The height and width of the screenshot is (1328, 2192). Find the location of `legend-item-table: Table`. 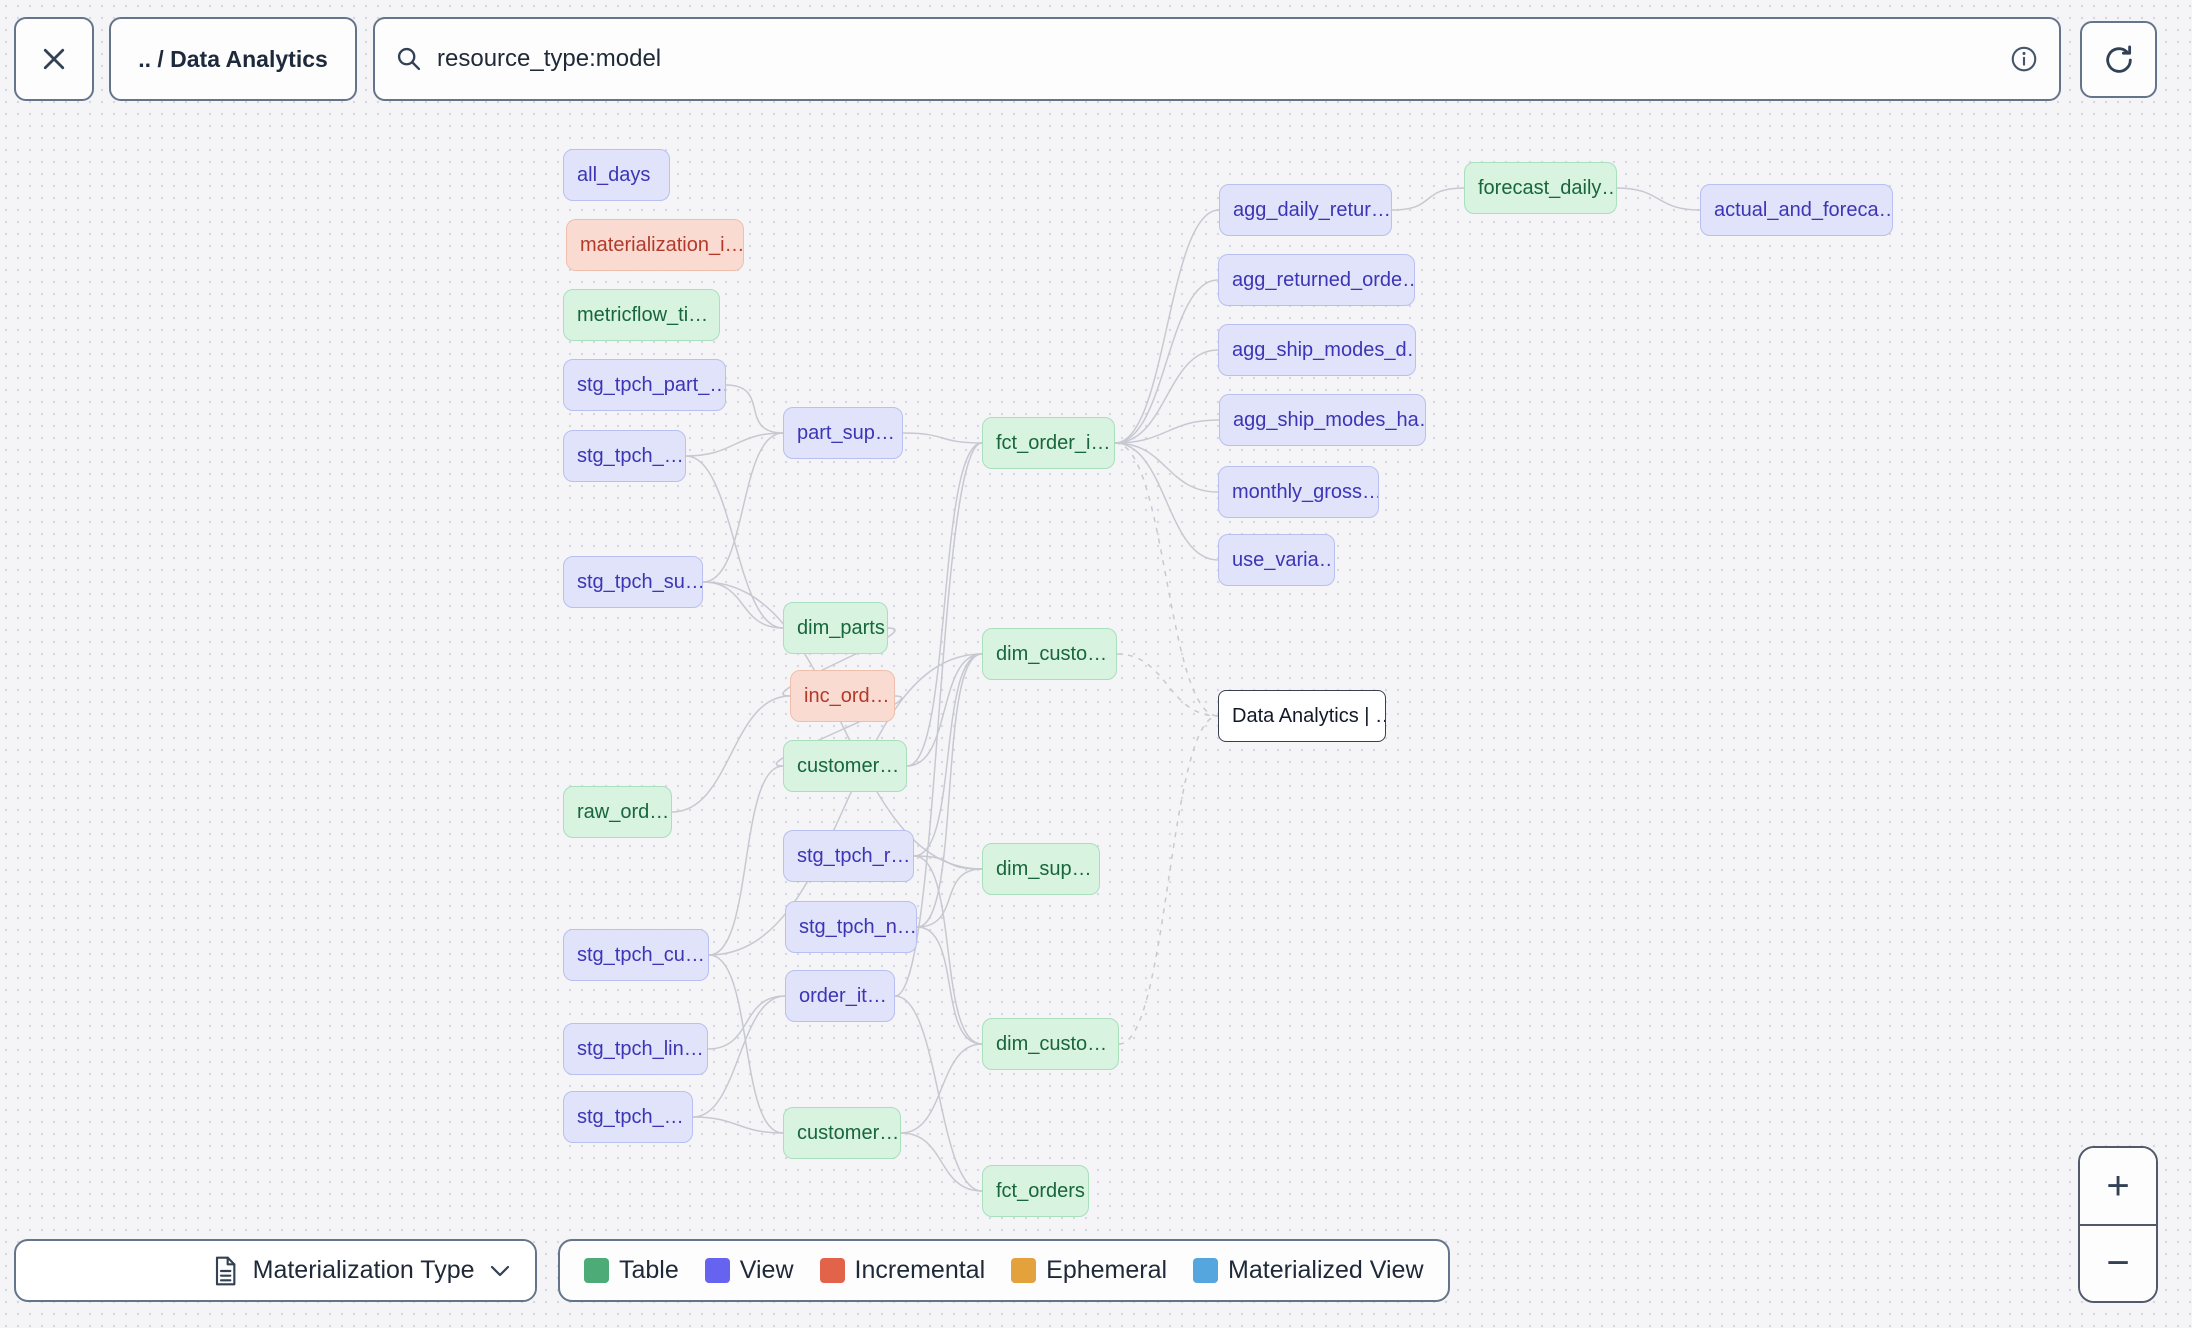

legend-item-table: Table is located at coordinates (631, 1270).